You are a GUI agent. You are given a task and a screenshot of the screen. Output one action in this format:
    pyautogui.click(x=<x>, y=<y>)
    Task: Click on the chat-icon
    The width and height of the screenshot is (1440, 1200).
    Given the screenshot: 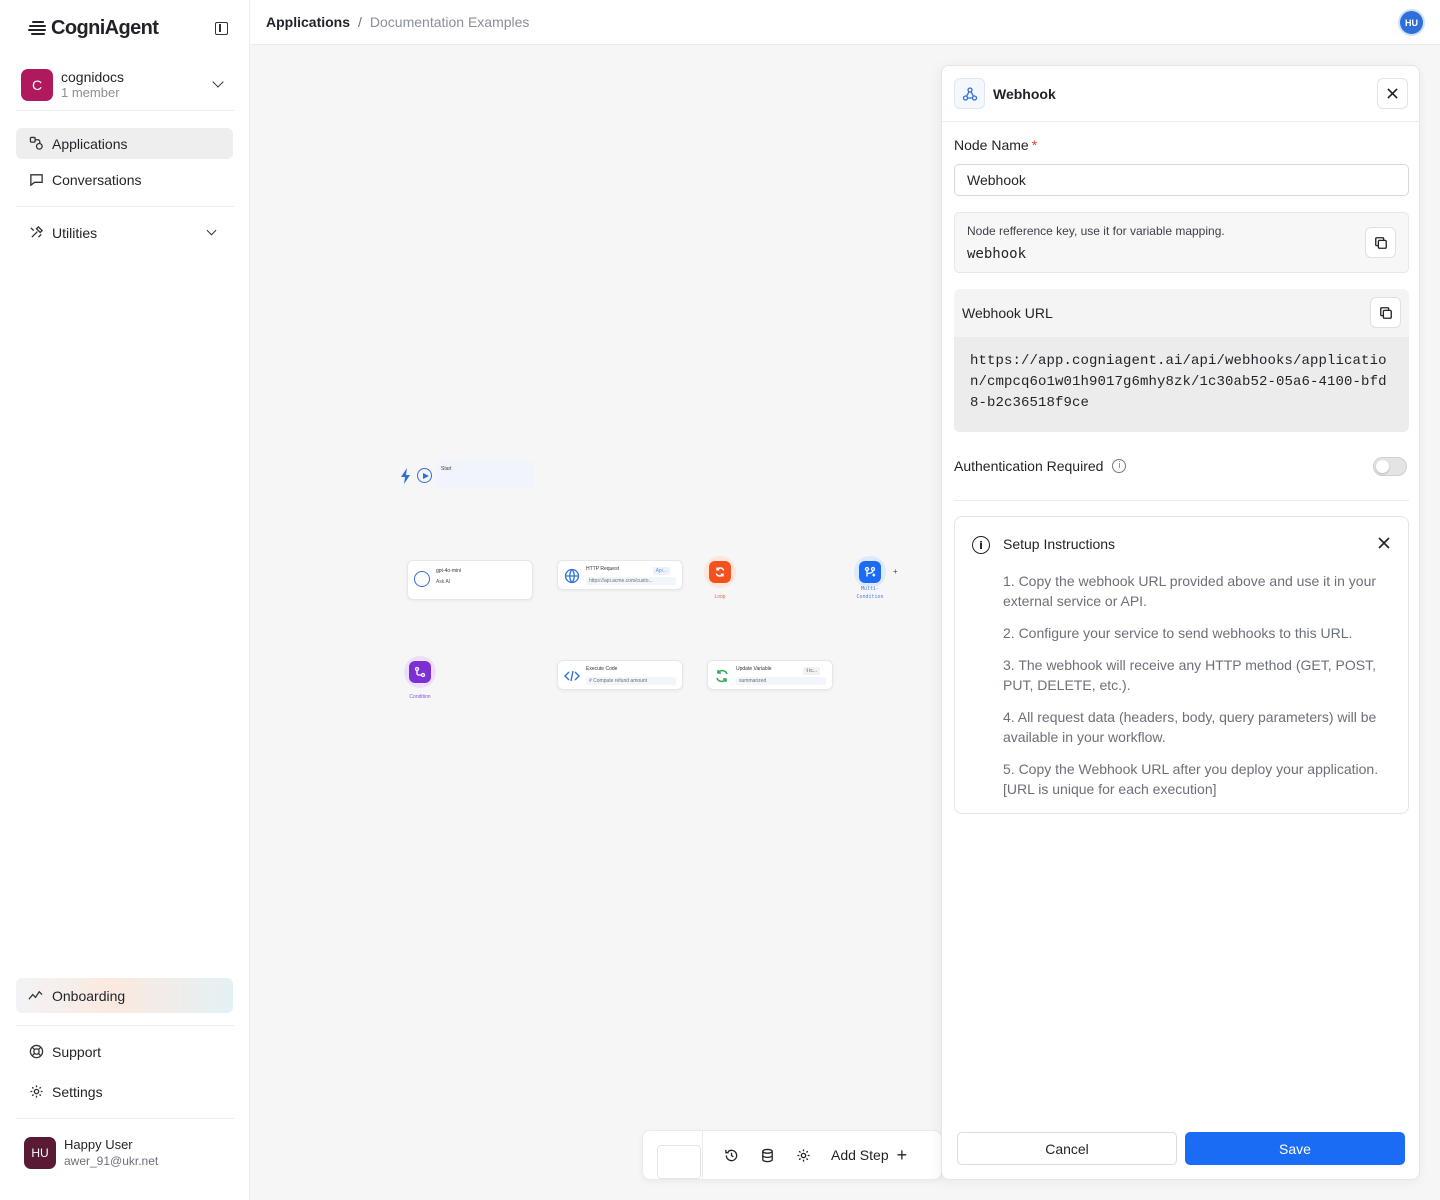 What is the action you would take?
    pyautogui.click(x=36, y=180)
    